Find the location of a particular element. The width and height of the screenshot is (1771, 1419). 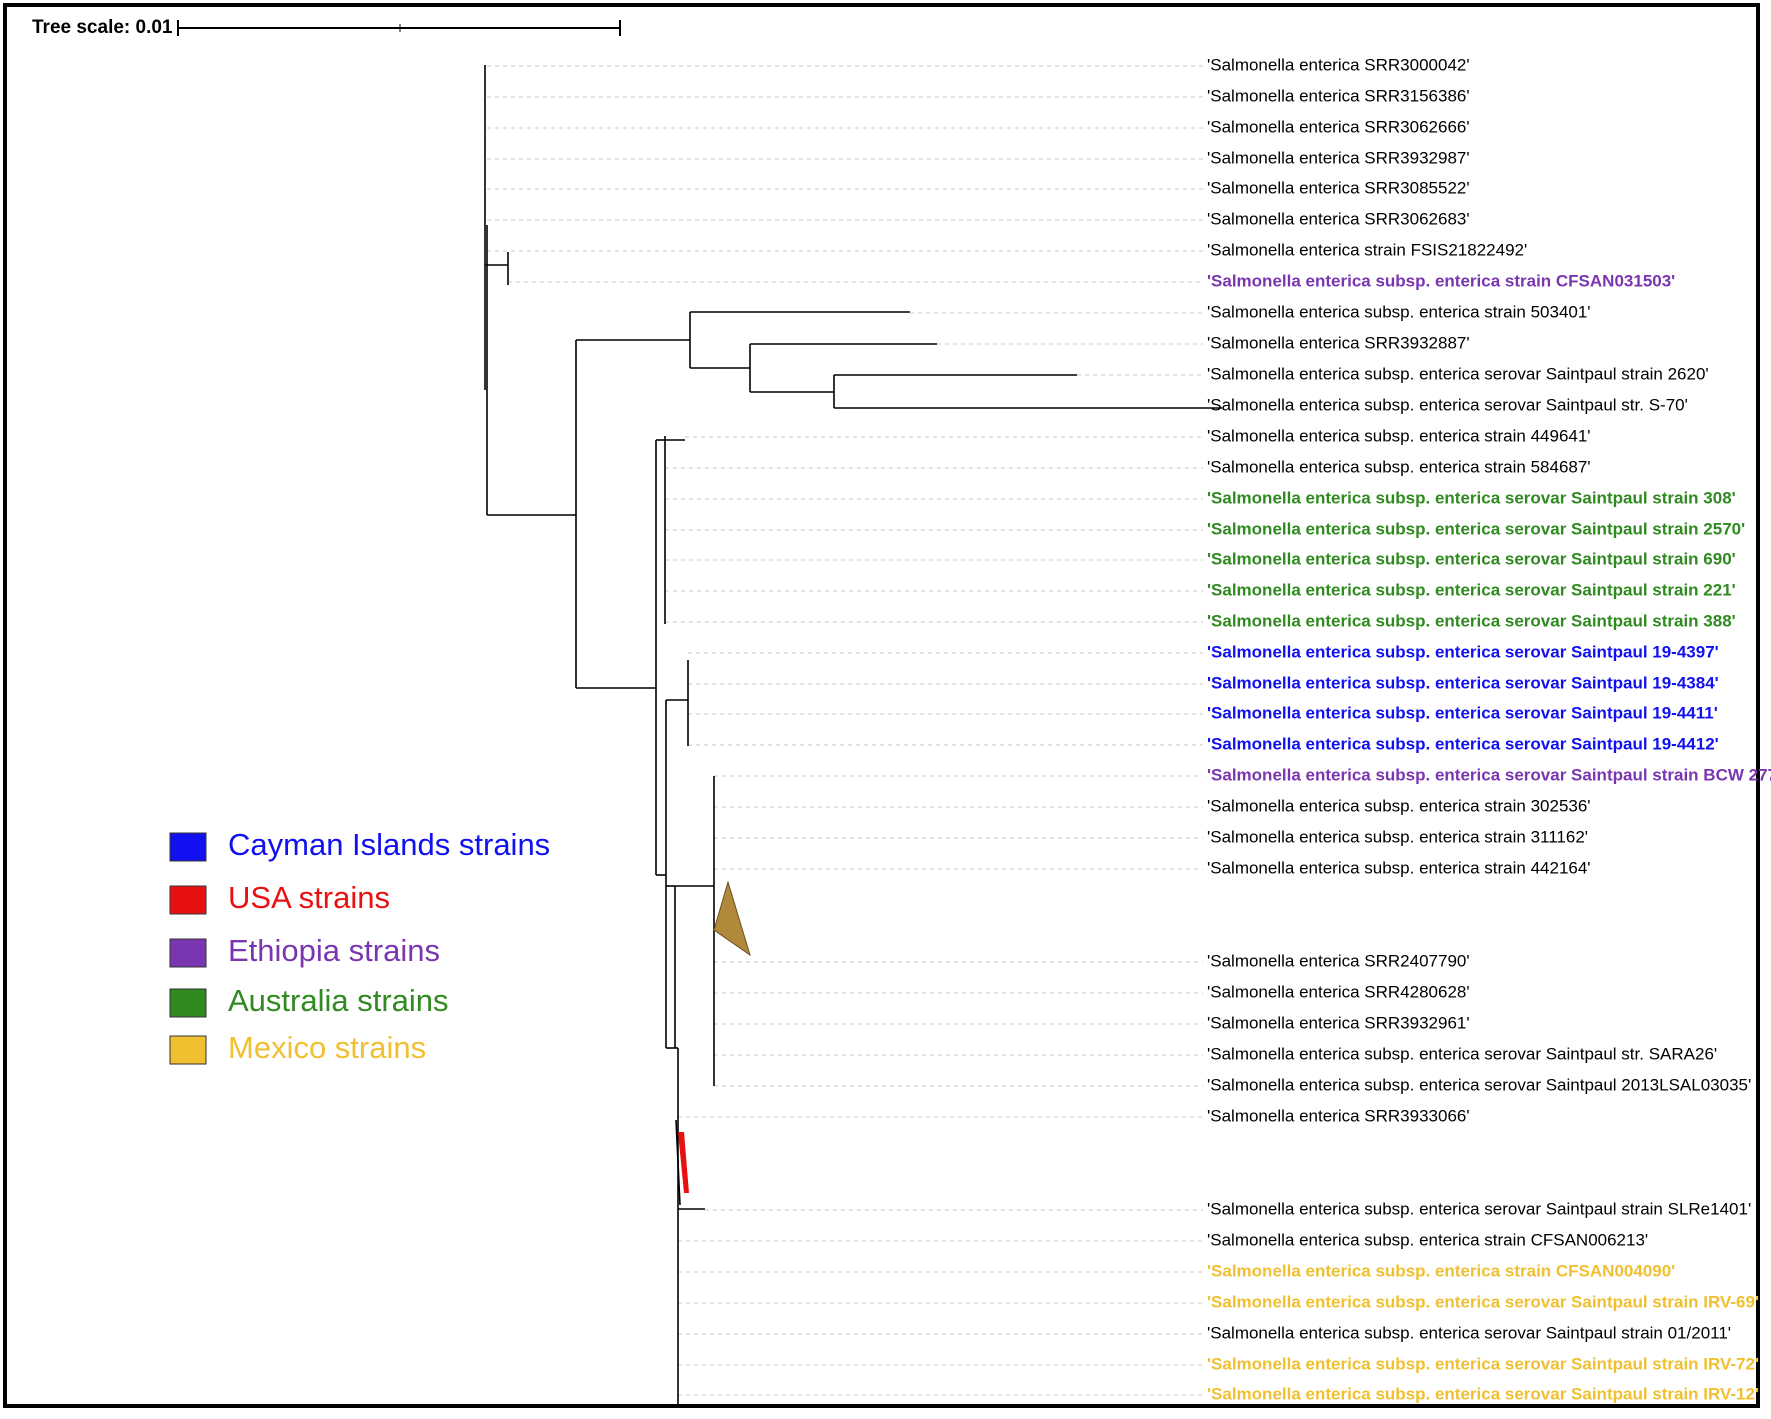

collapsed-clade-marker is located at coordinates (732, 918).